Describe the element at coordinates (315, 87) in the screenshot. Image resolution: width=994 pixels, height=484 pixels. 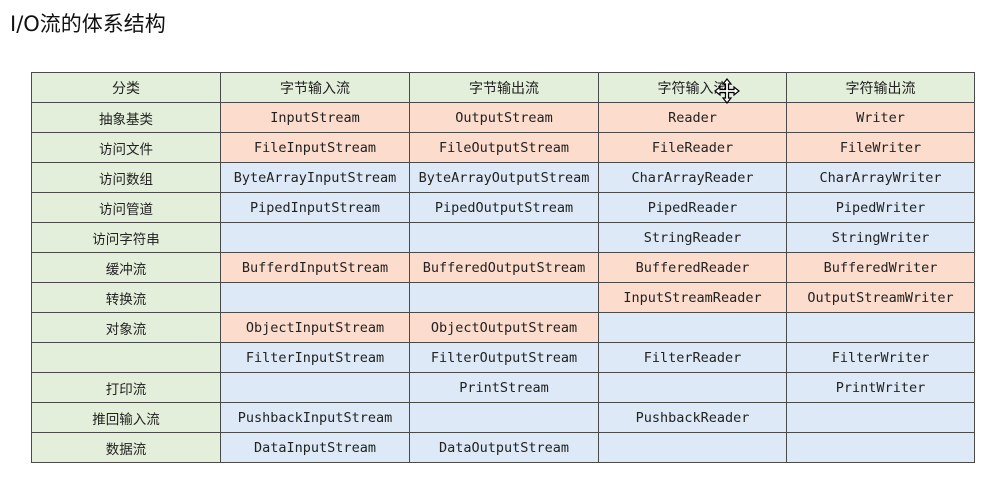
I see `header-byte-input: 字节输入流` at that location.